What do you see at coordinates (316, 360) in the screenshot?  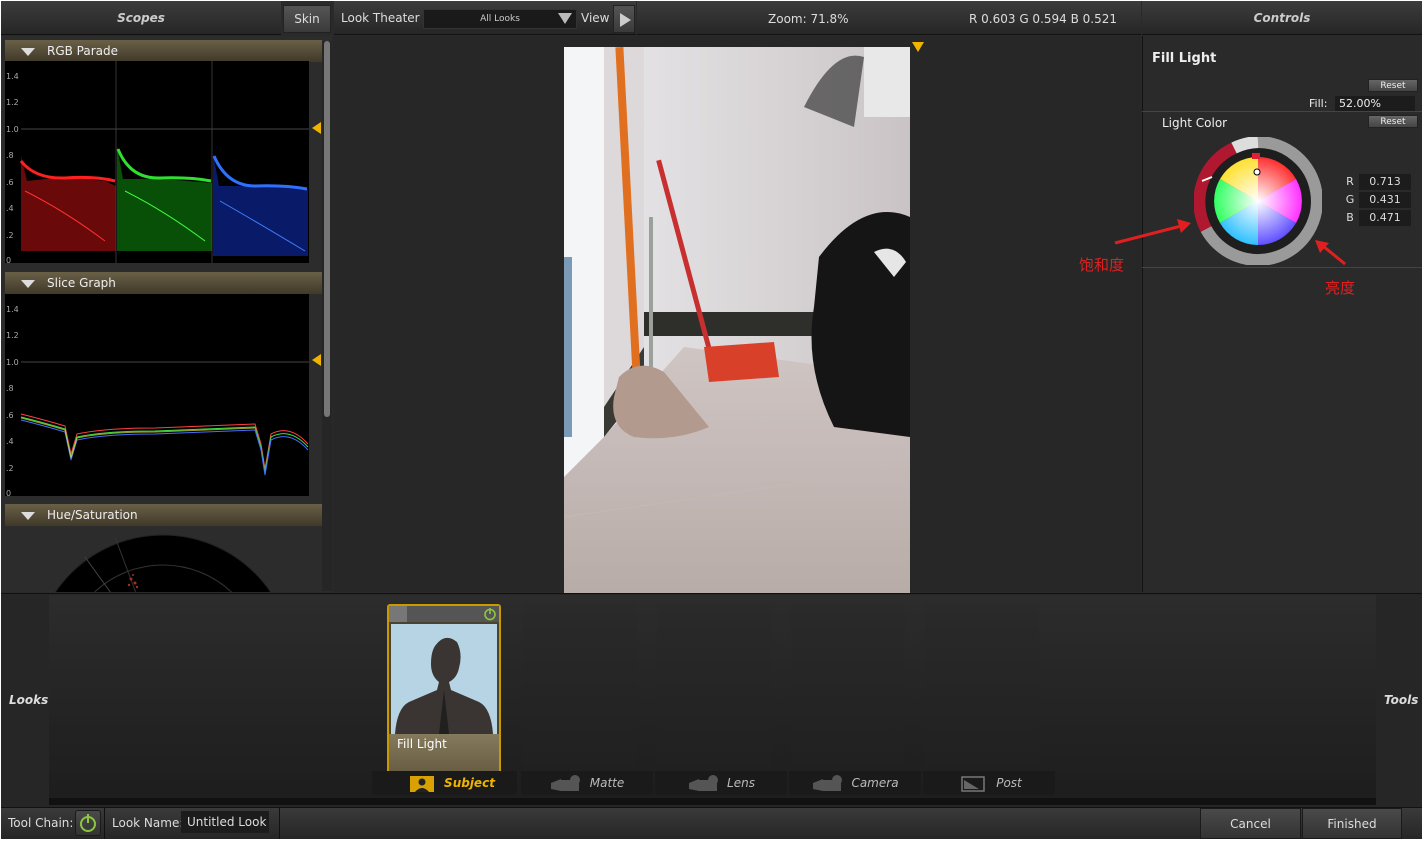 I see `slice-graph-level-marker` at bounding box center [316, 360].